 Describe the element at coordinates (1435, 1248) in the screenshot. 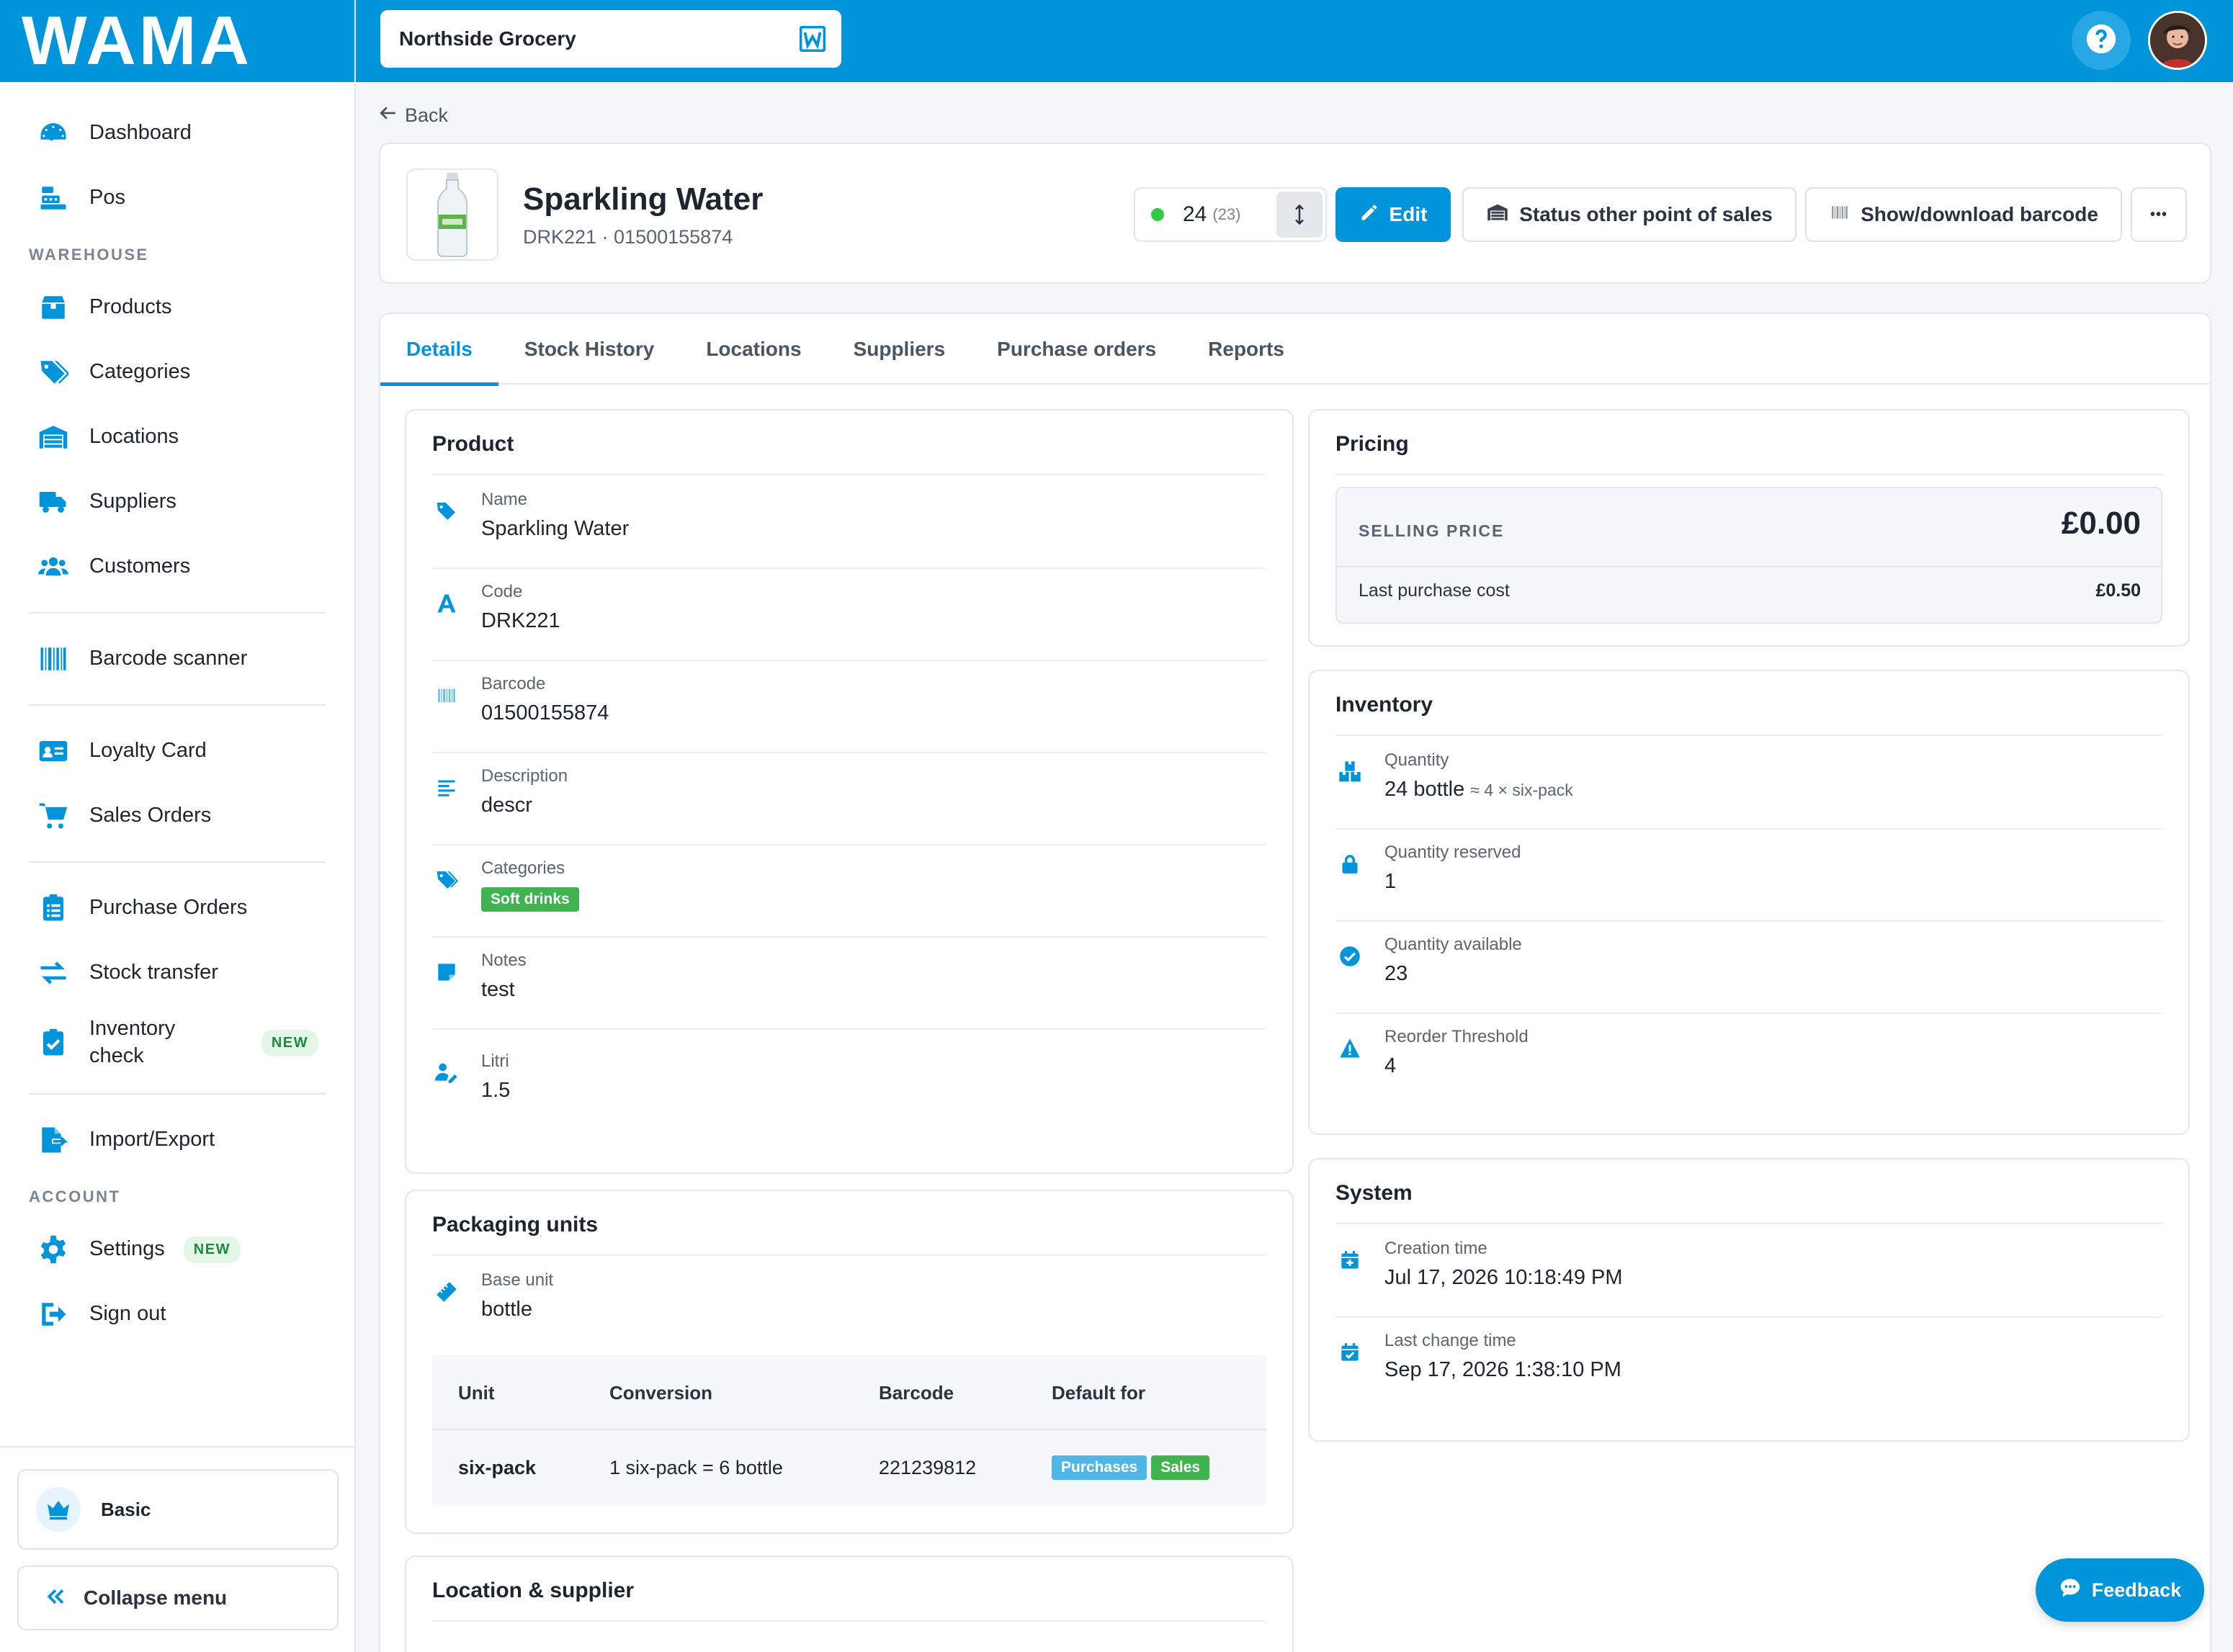

I see `field-label: Creation time` at that location.